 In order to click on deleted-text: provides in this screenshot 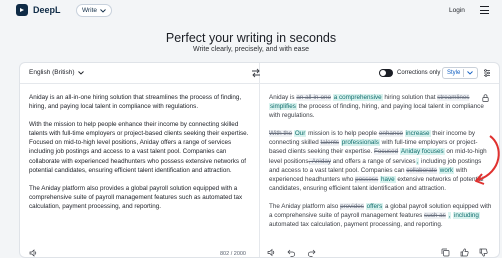, I will do `click(352, 206)`.